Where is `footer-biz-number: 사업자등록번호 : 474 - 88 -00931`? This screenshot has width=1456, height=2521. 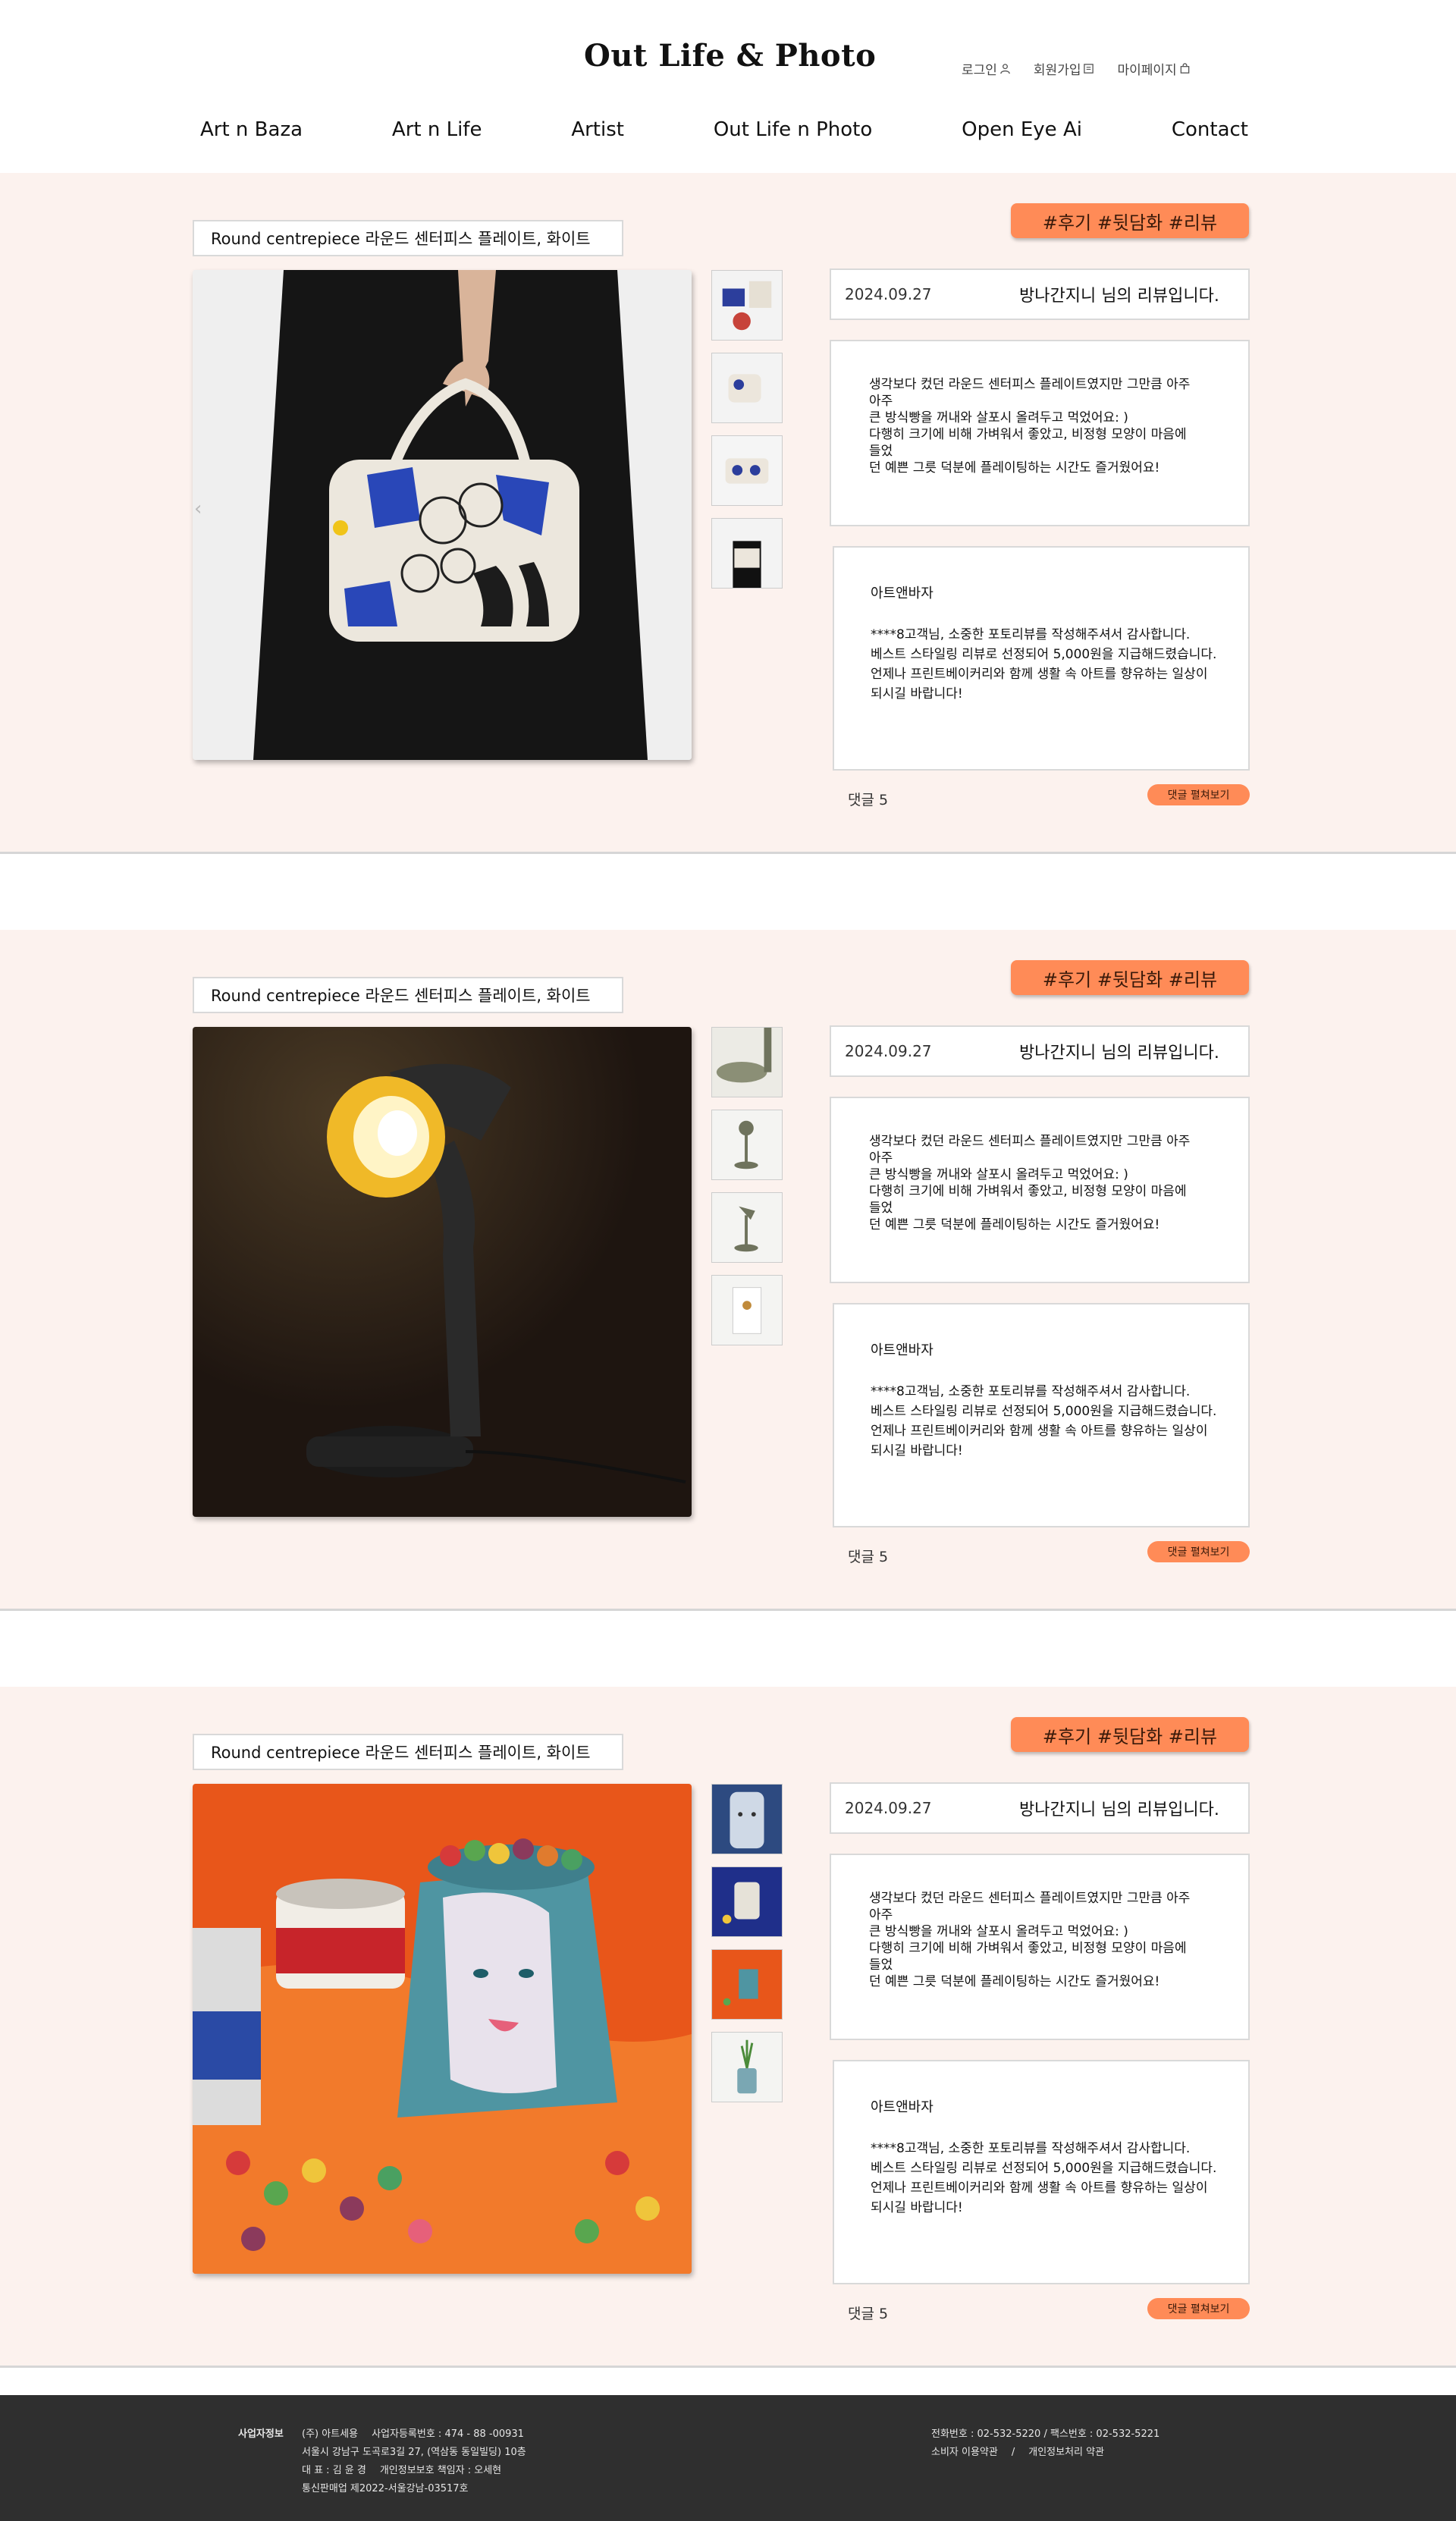
footer-biz-number: 사업자등록번호 : 474 - 88 -00931 is located at coordinates (448, 2434).